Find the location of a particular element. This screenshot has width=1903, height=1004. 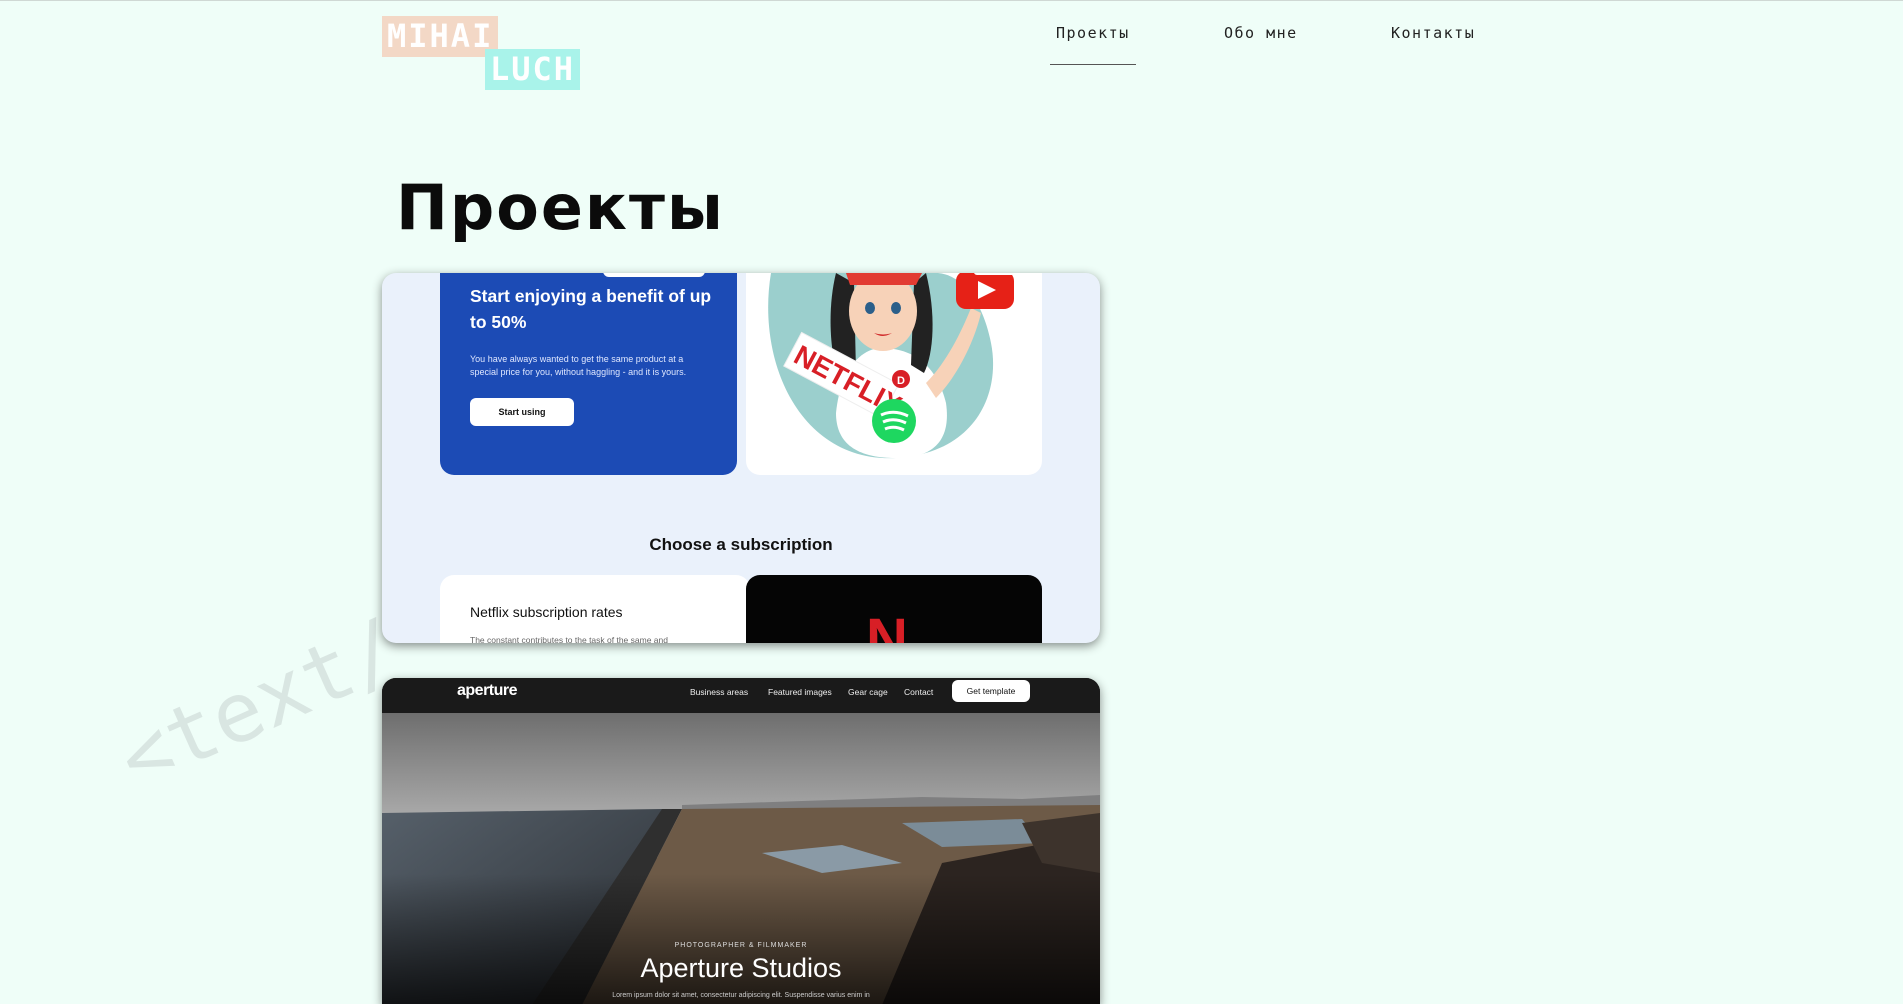

nav-link-projects: Проекты is located at coordinates (1093, 44).